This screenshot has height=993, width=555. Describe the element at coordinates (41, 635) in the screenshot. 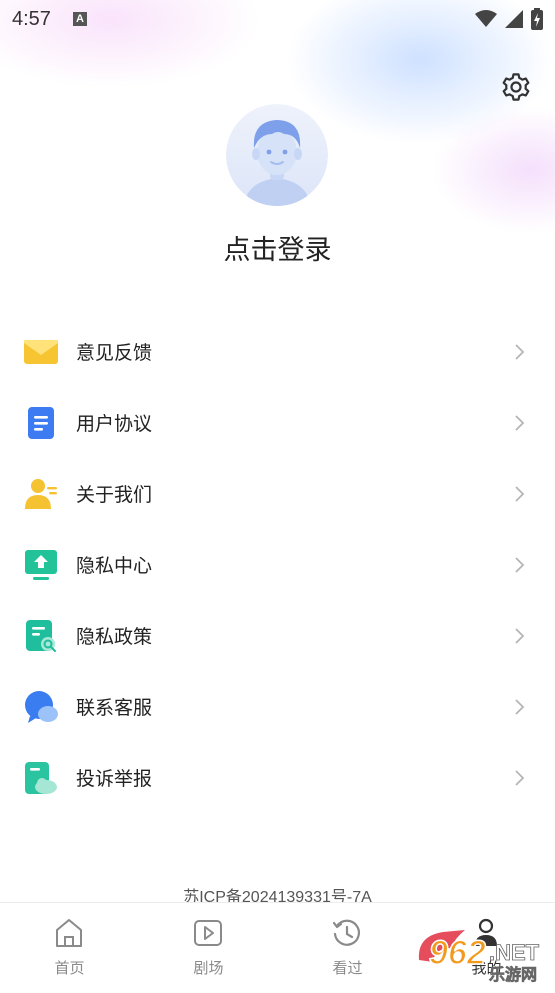

I see `policy-icon` at that location.